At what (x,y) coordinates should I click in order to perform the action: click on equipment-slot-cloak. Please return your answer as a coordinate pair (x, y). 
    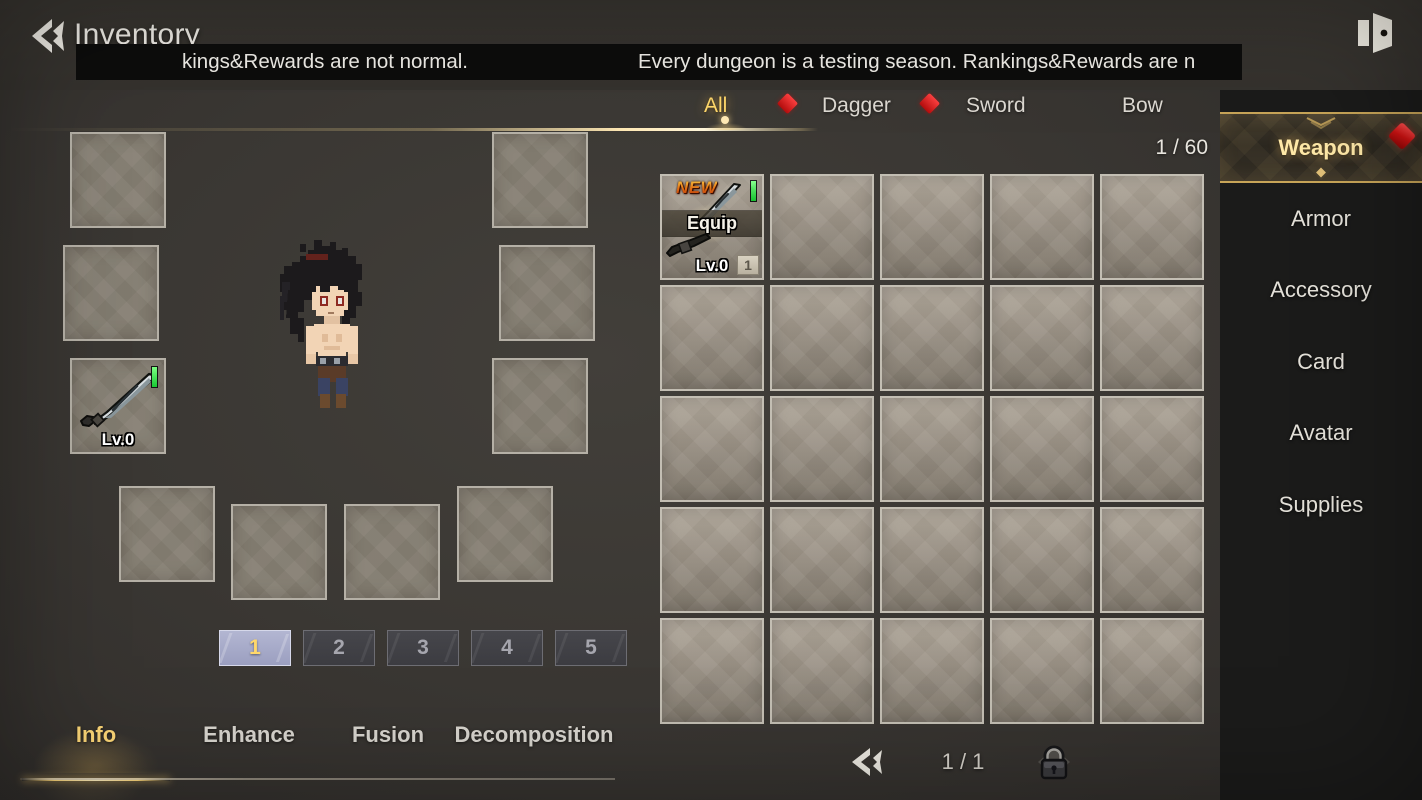
    Looking at the image, I should click on (540, 180).